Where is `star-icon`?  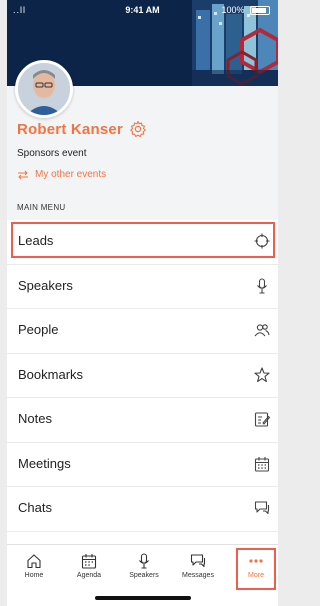 star-icon is located at coordinates (262, 374).